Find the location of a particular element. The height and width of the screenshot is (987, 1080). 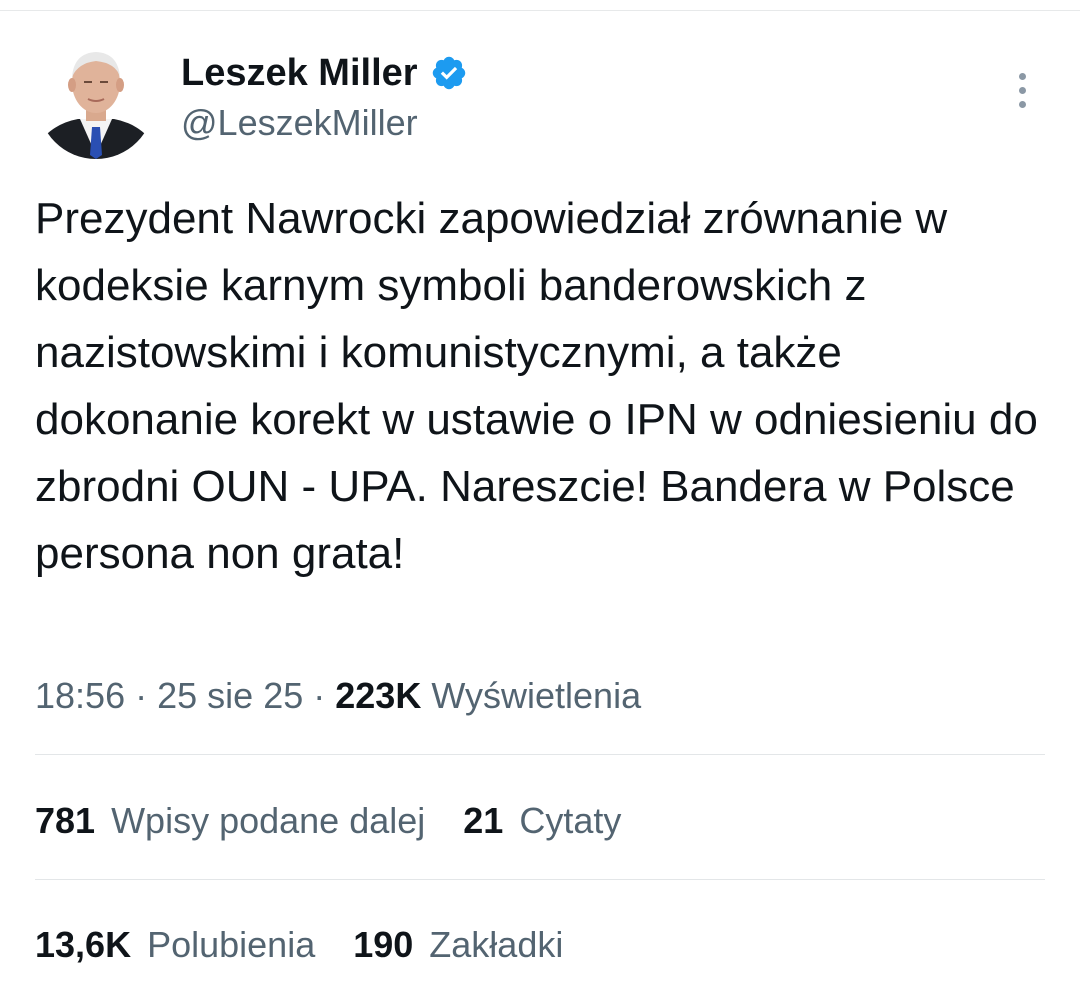

reposts-stat: 781 Wpisy podane dalej is located at coordinates (230, 820).